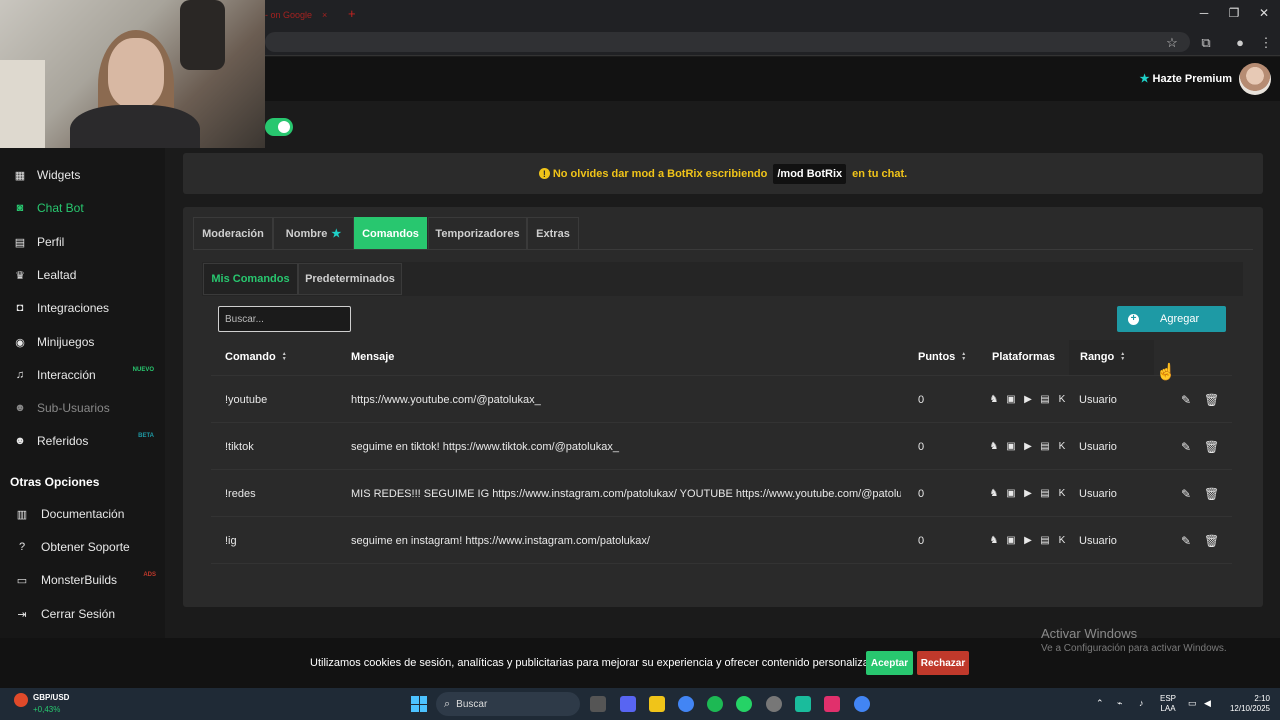 The image size is (1280, 720). I want to click on sort-icon: ▲ ▼, so click(1123, 356).